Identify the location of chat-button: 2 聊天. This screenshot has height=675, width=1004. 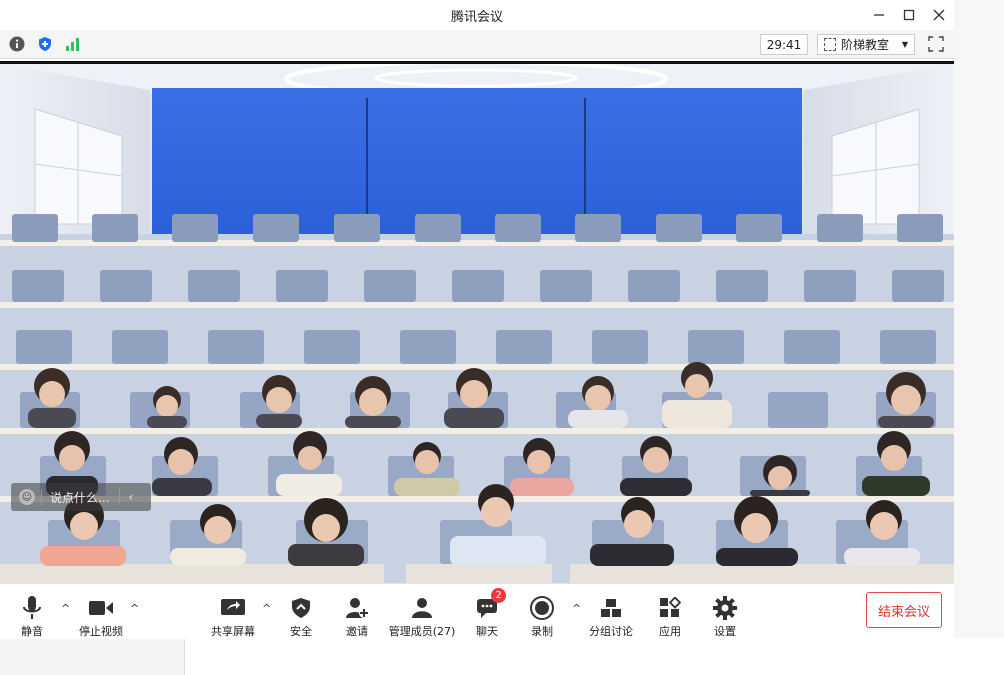
(487, 611).